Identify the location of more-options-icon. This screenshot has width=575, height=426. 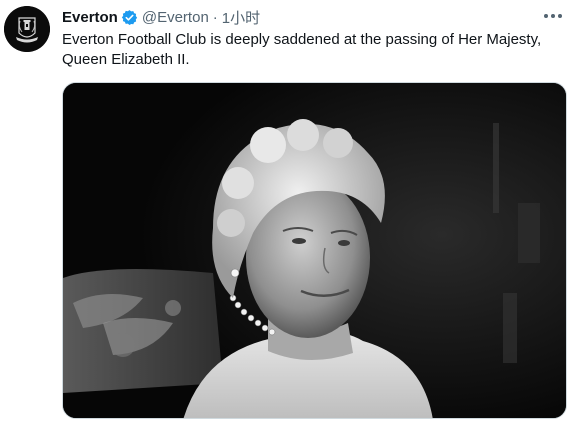
(553, 16).